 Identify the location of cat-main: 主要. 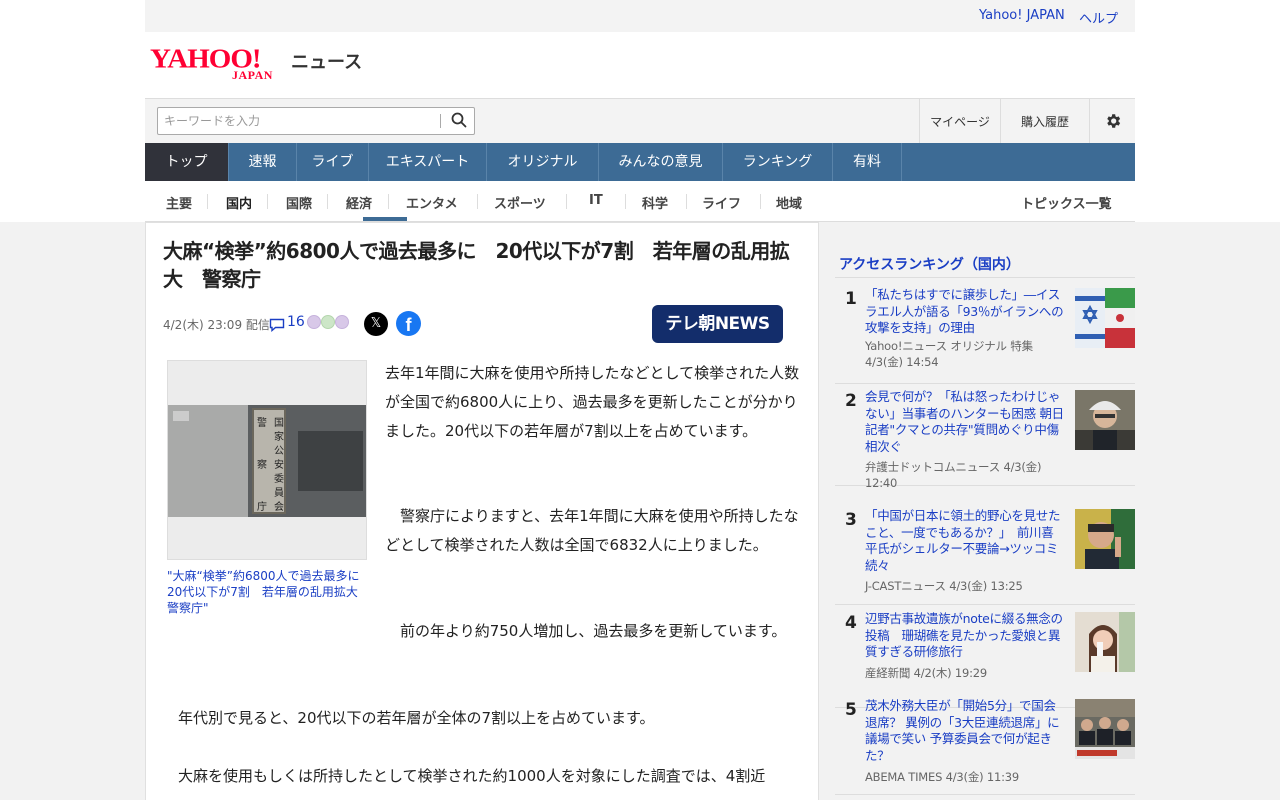
(179, 202).